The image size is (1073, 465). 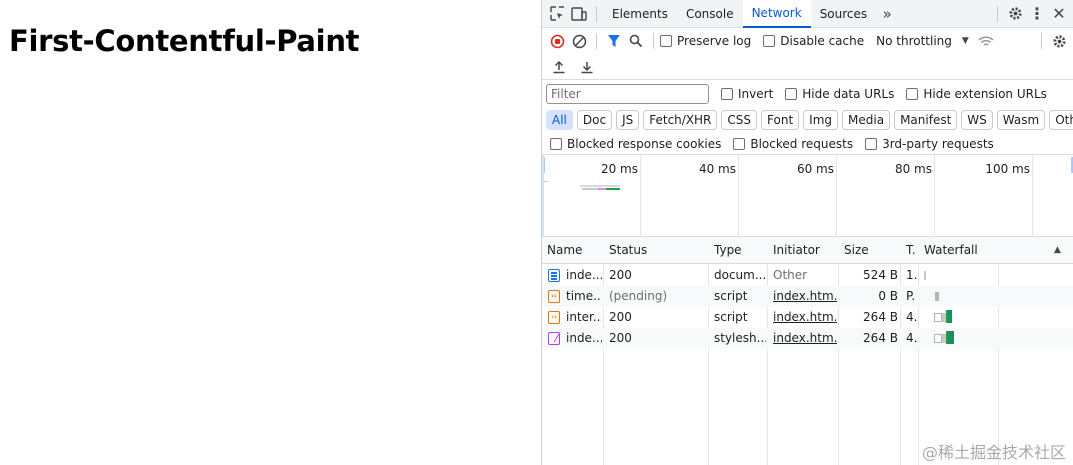 I want to click on disable-cache-checkbox: Disable cache, so click(x=813, y=41).